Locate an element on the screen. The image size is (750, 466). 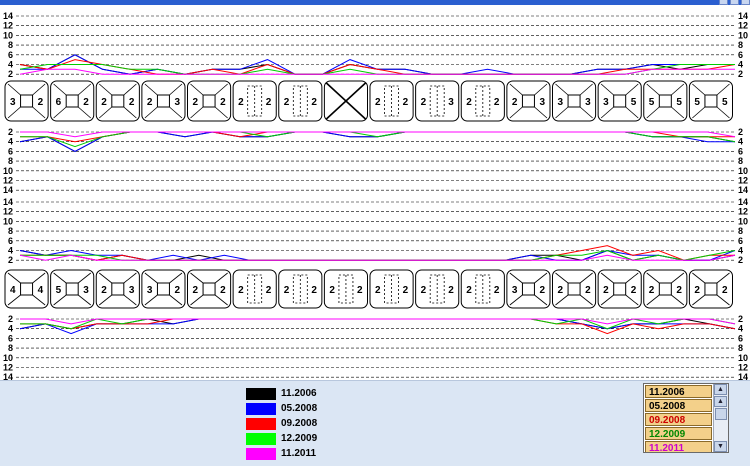
upper-tooth: 62 is located at coordinates (72, 101).